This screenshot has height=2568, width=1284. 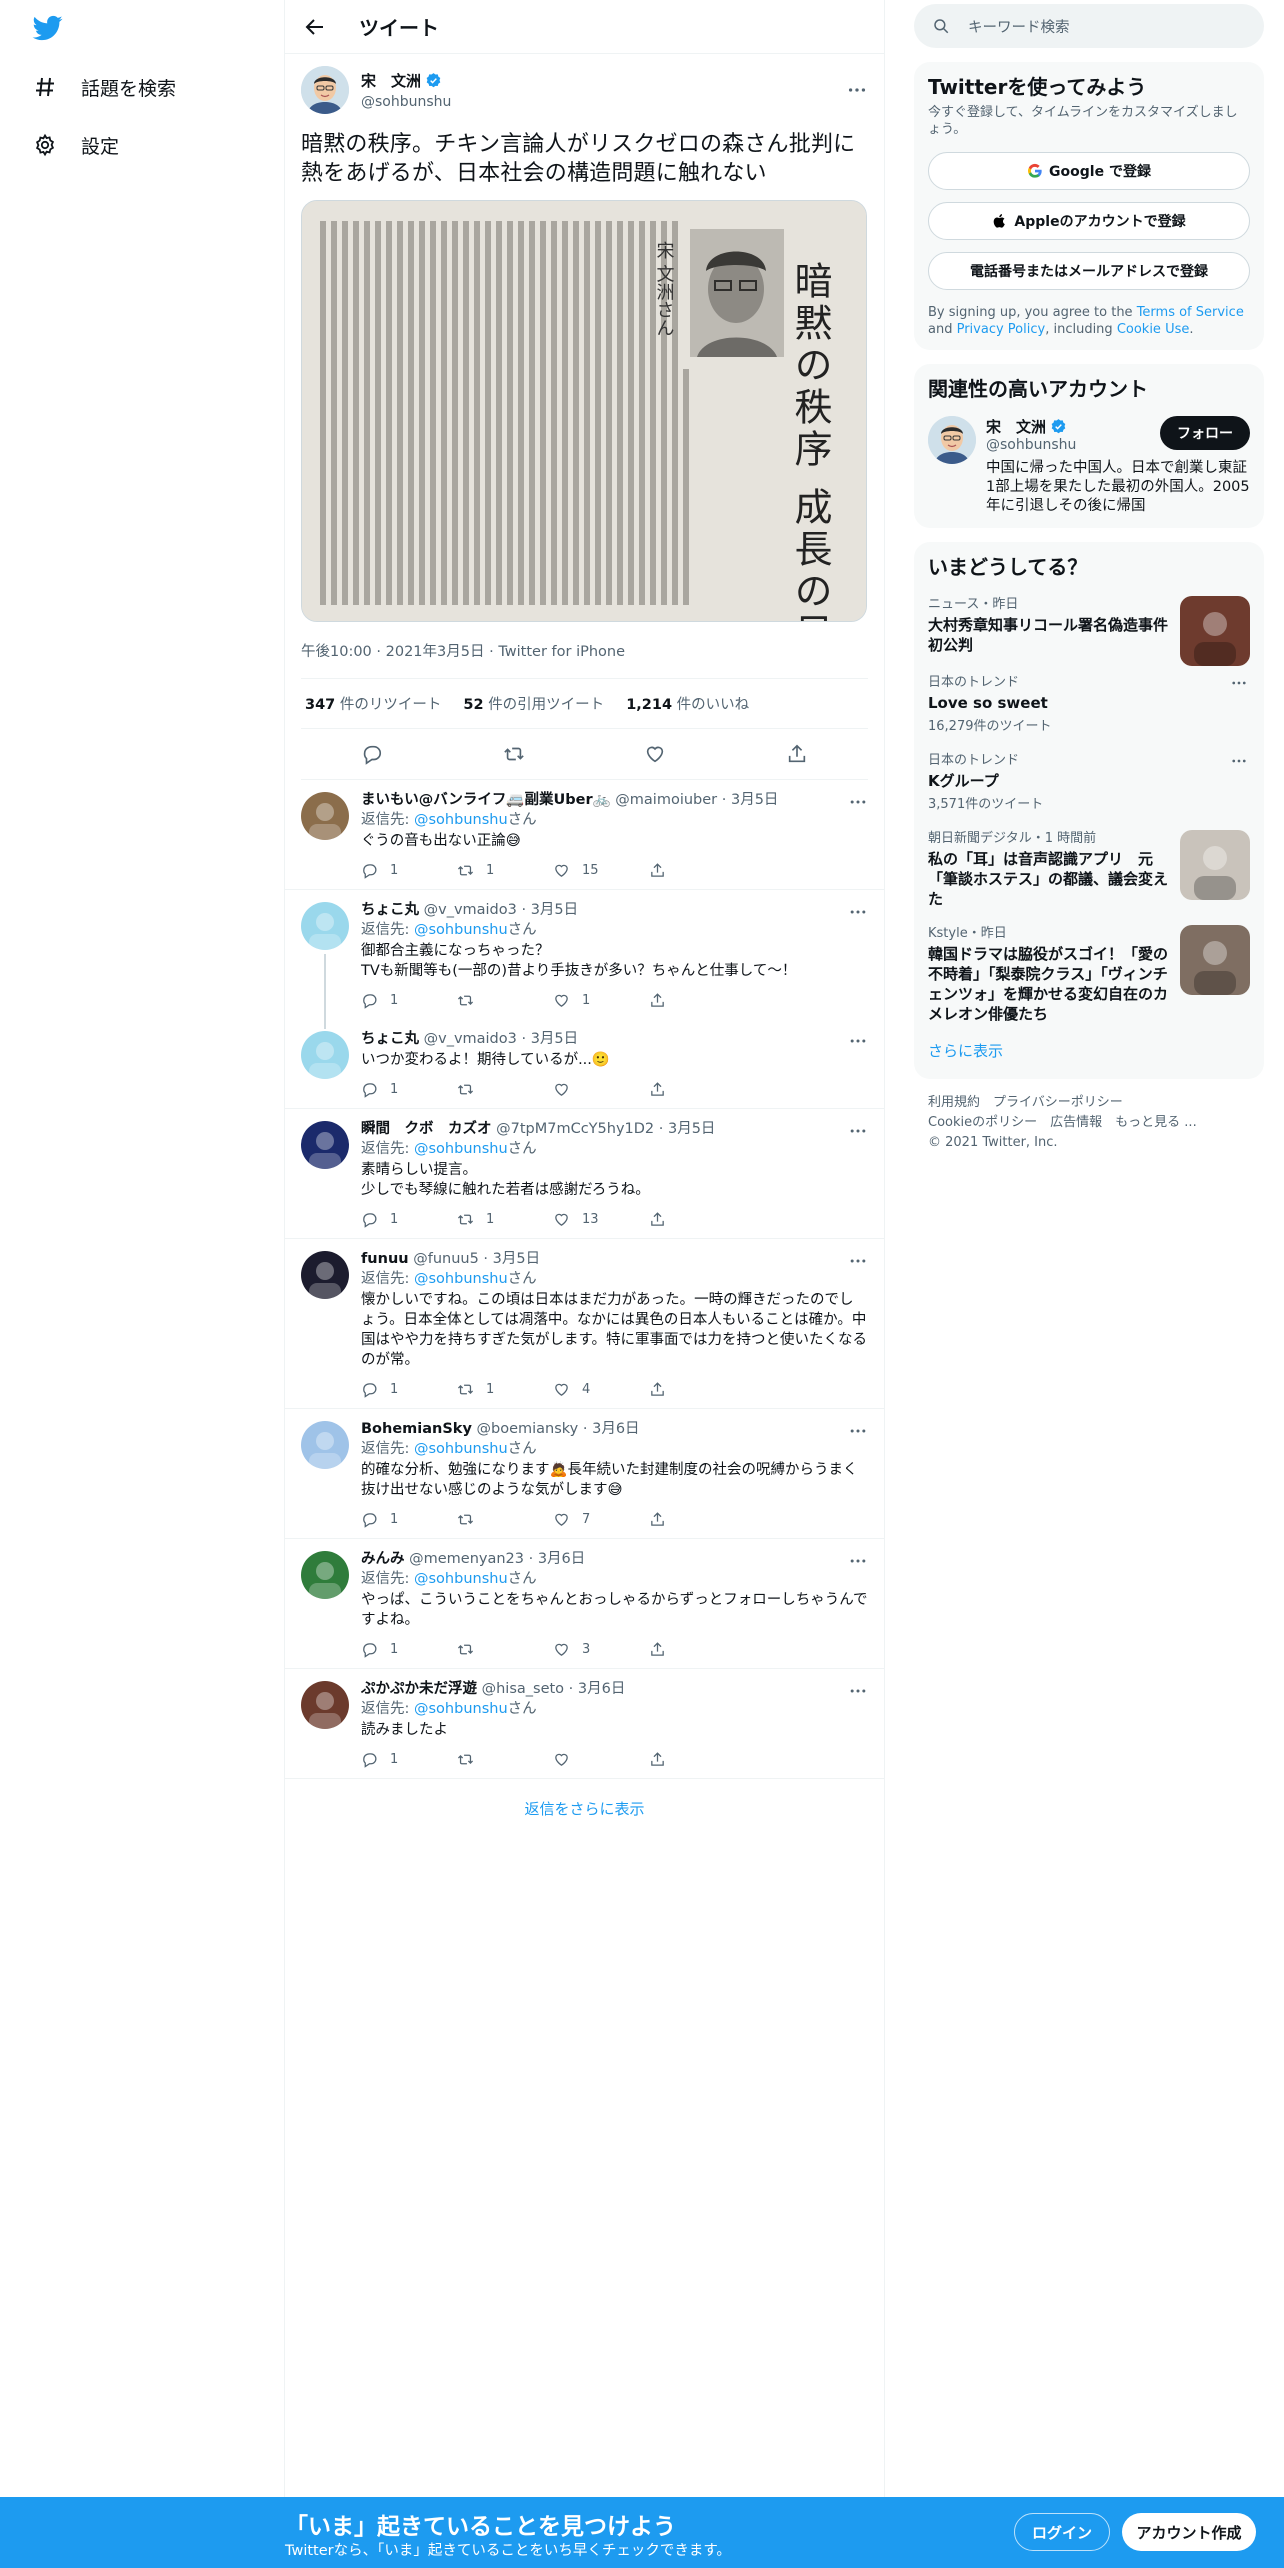 What do you see at coordinates (584, 411) in the screenshot?
I see `tweet-image: 暗黙の秩序 成長の足かせ 宋 文洲さん` at bounding box center [584, 411].